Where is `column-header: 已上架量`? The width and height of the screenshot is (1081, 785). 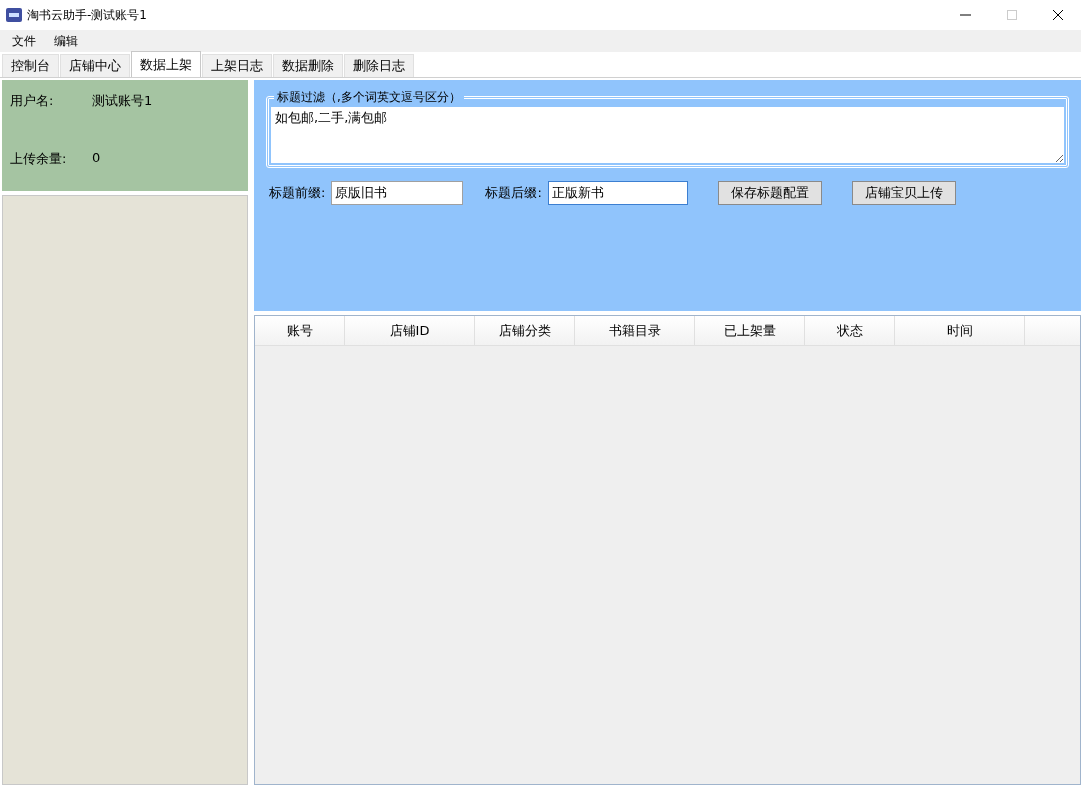 column-header: 已上架量 is located at coordinates (750, 330).